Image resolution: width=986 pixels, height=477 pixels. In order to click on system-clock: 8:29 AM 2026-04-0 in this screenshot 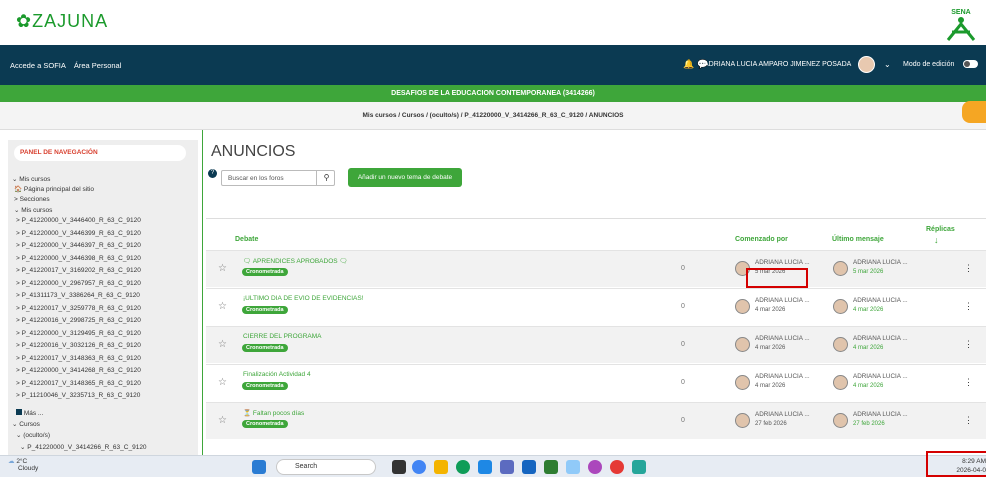, I will do `click(958, 466)`.